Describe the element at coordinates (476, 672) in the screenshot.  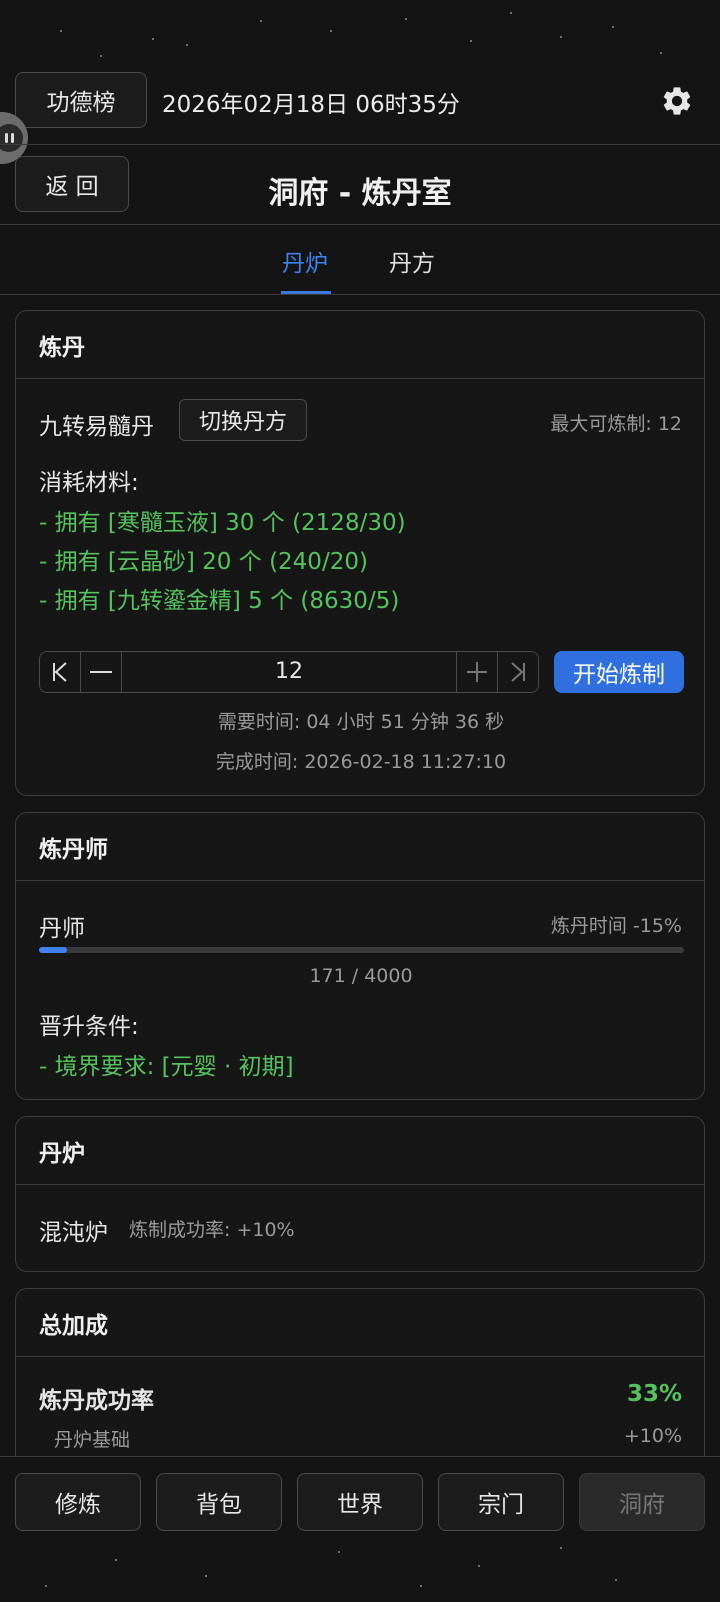
I see `plus-icon` at that location.